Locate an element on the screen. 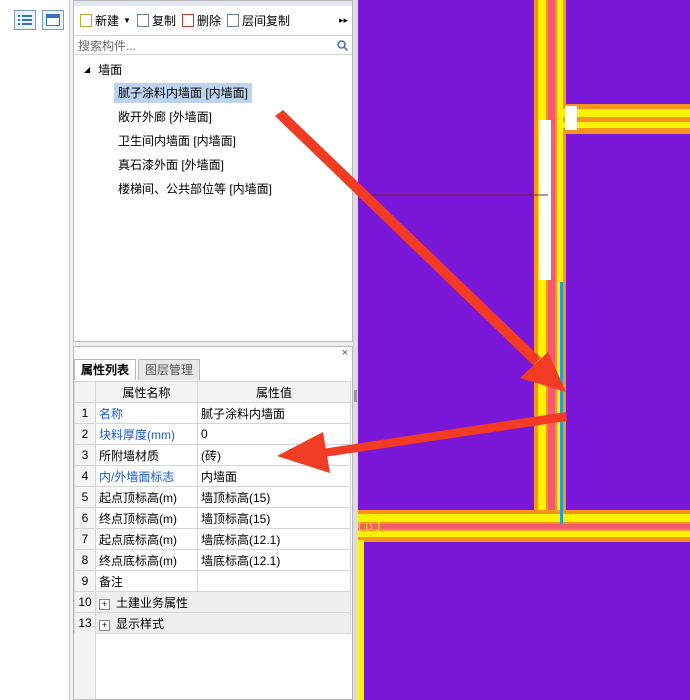  side-strip is located at coordinates (35, 350).